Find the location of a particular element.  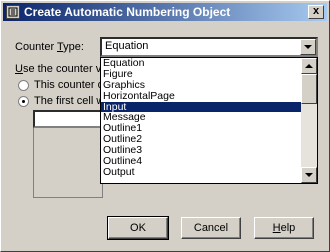

title-bar: Create Automatic Numbering Object x is located at coordinates (165, 12).